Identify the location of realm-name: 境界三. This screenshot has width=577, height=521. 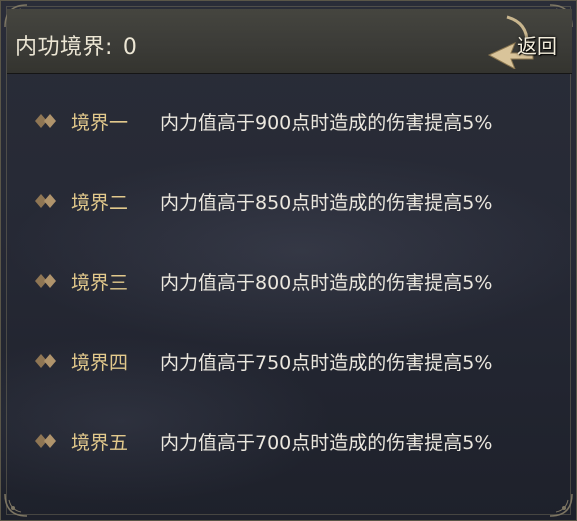
(100, 283).